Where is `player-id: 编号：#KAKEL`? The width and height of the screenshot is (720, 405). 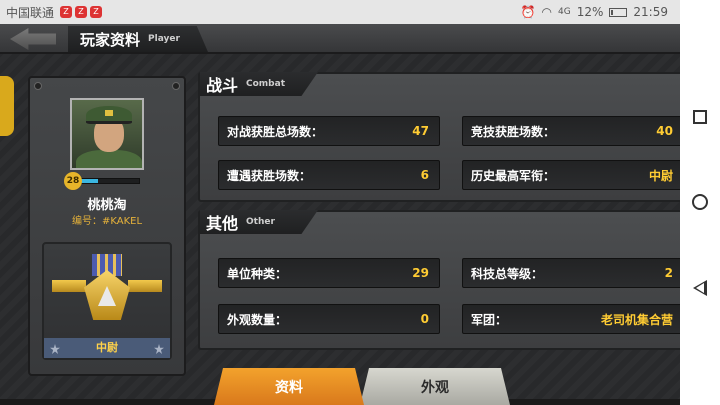
player-id: 编号：#KAKEL is located at coordinates (107, 221).